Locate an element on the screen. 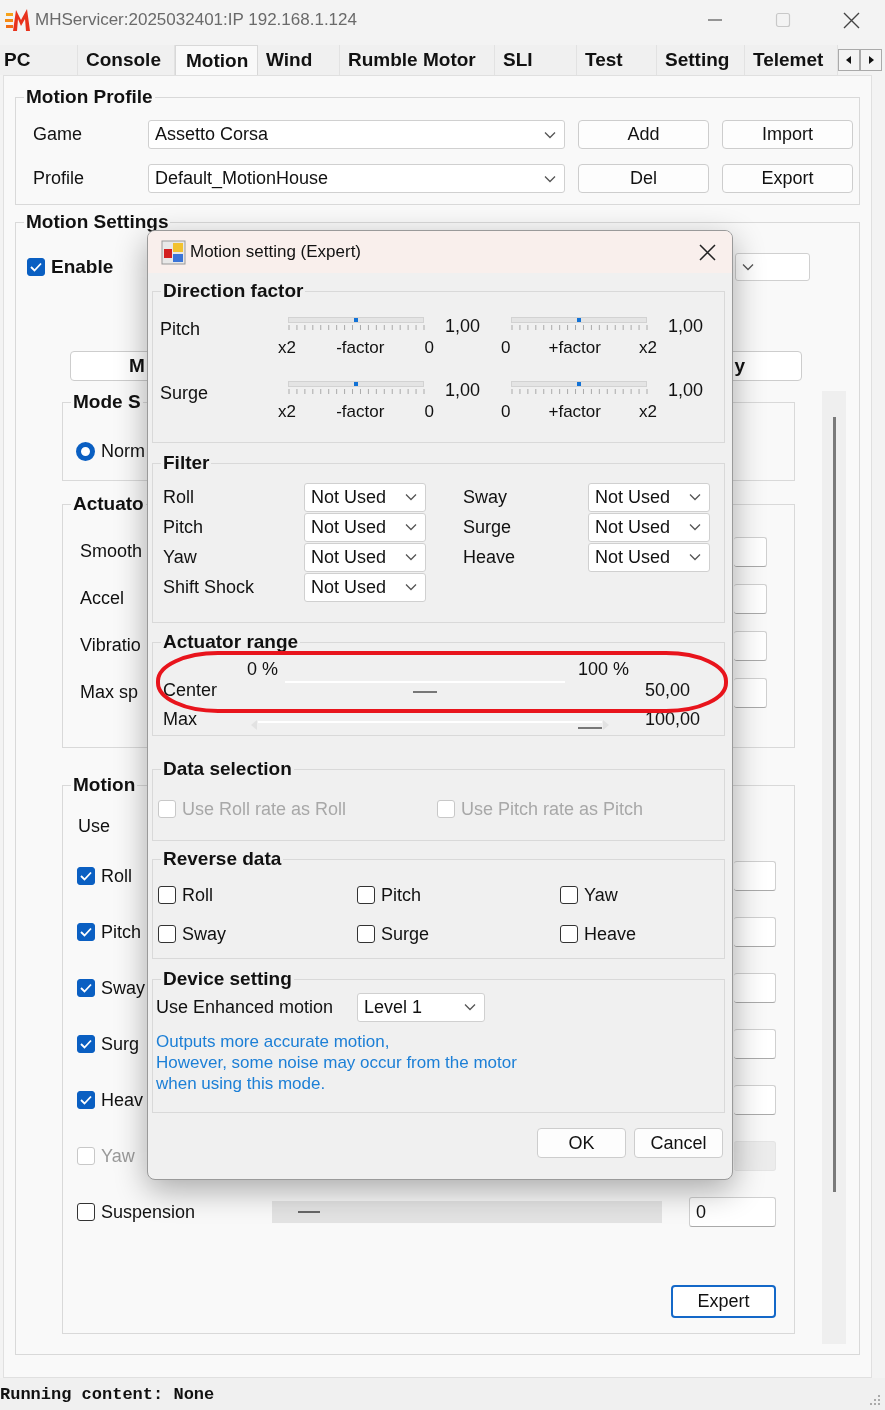 The image size is (885, 1410). slider-value: 50,00 is located at coordinates (668, 690).